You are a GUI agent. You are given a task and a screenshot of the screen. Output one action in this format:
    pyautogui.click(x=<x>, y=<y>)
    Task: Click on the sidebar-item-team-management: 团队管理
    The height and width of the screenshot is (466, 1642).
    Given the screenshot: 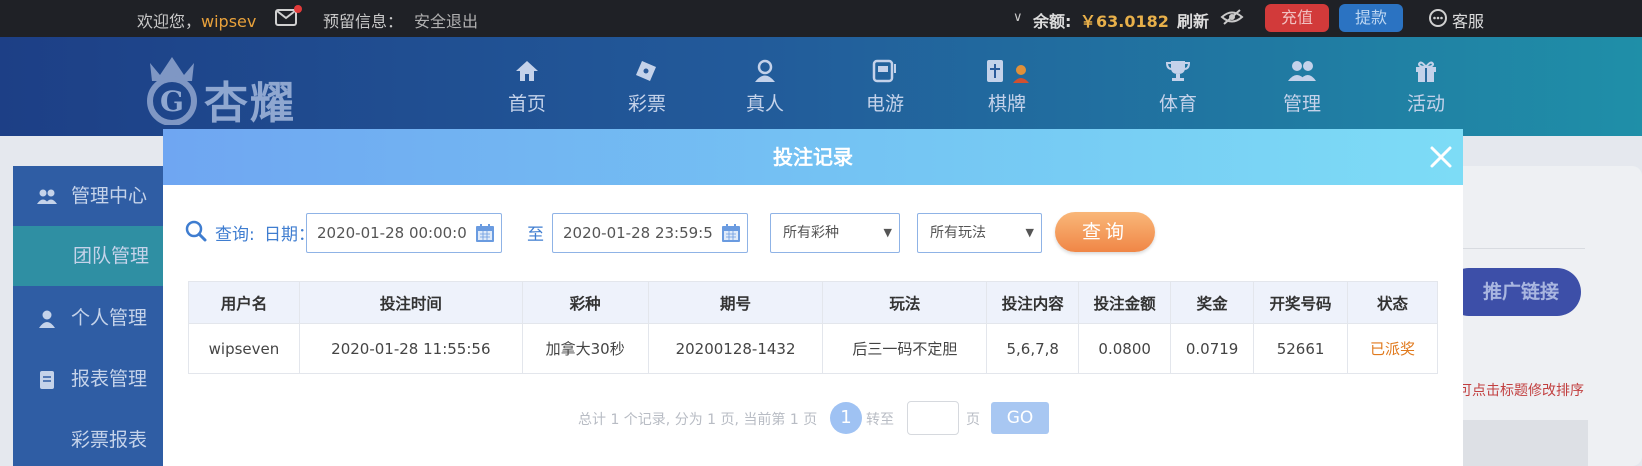 What is the action you would take?
    pyautogui.click(x=88, y=256)
    